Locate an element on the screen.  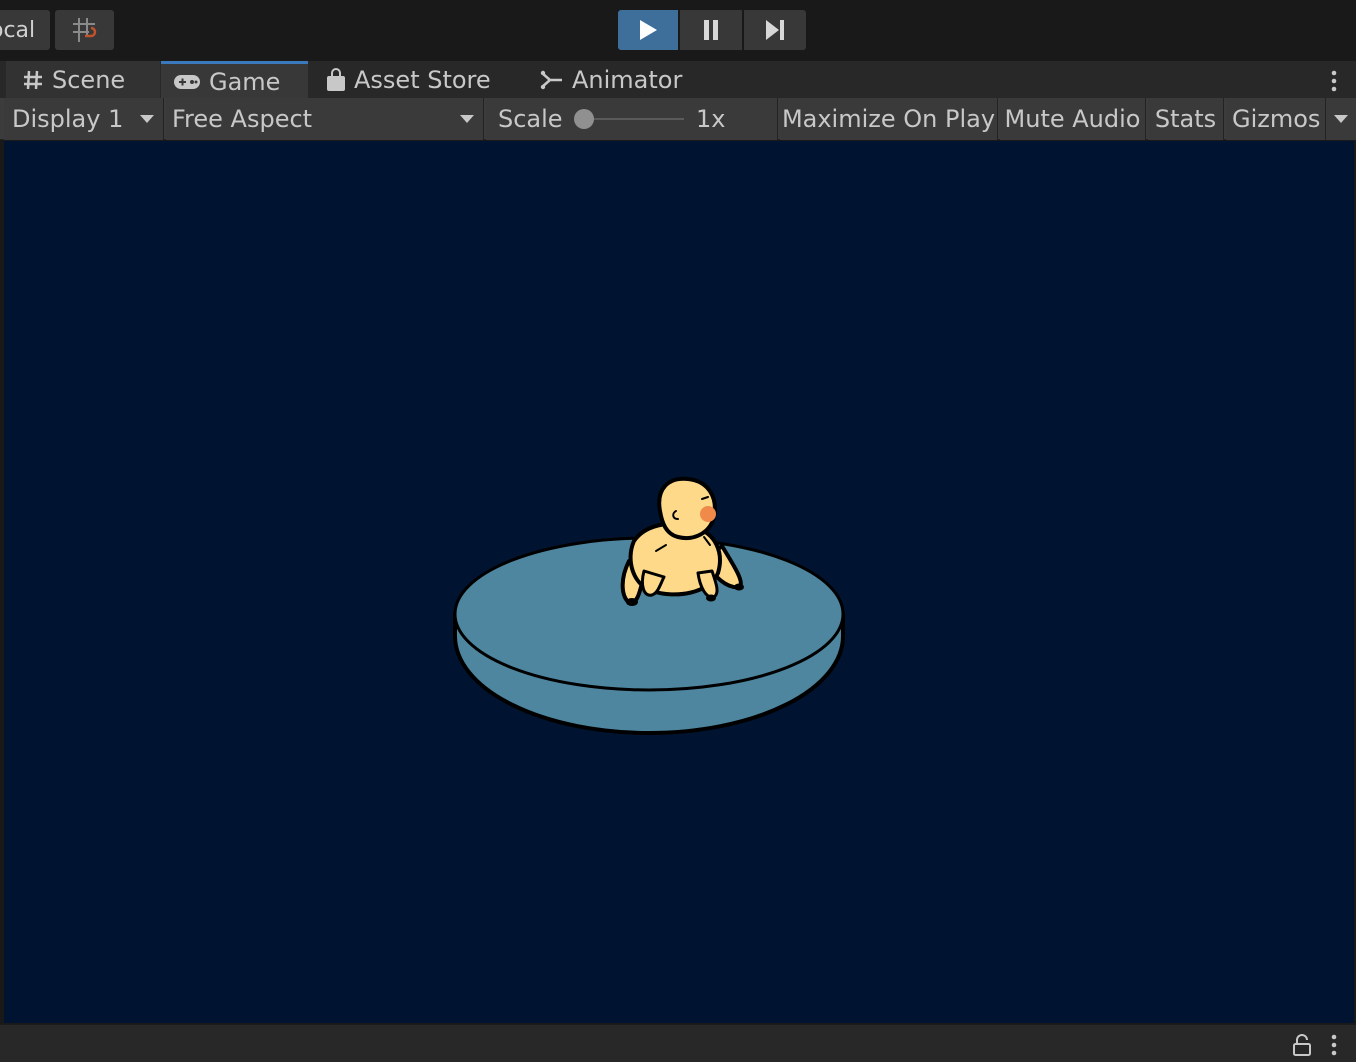
mute-audio-label: Mute Audio is located at coordinates (1072, 119).